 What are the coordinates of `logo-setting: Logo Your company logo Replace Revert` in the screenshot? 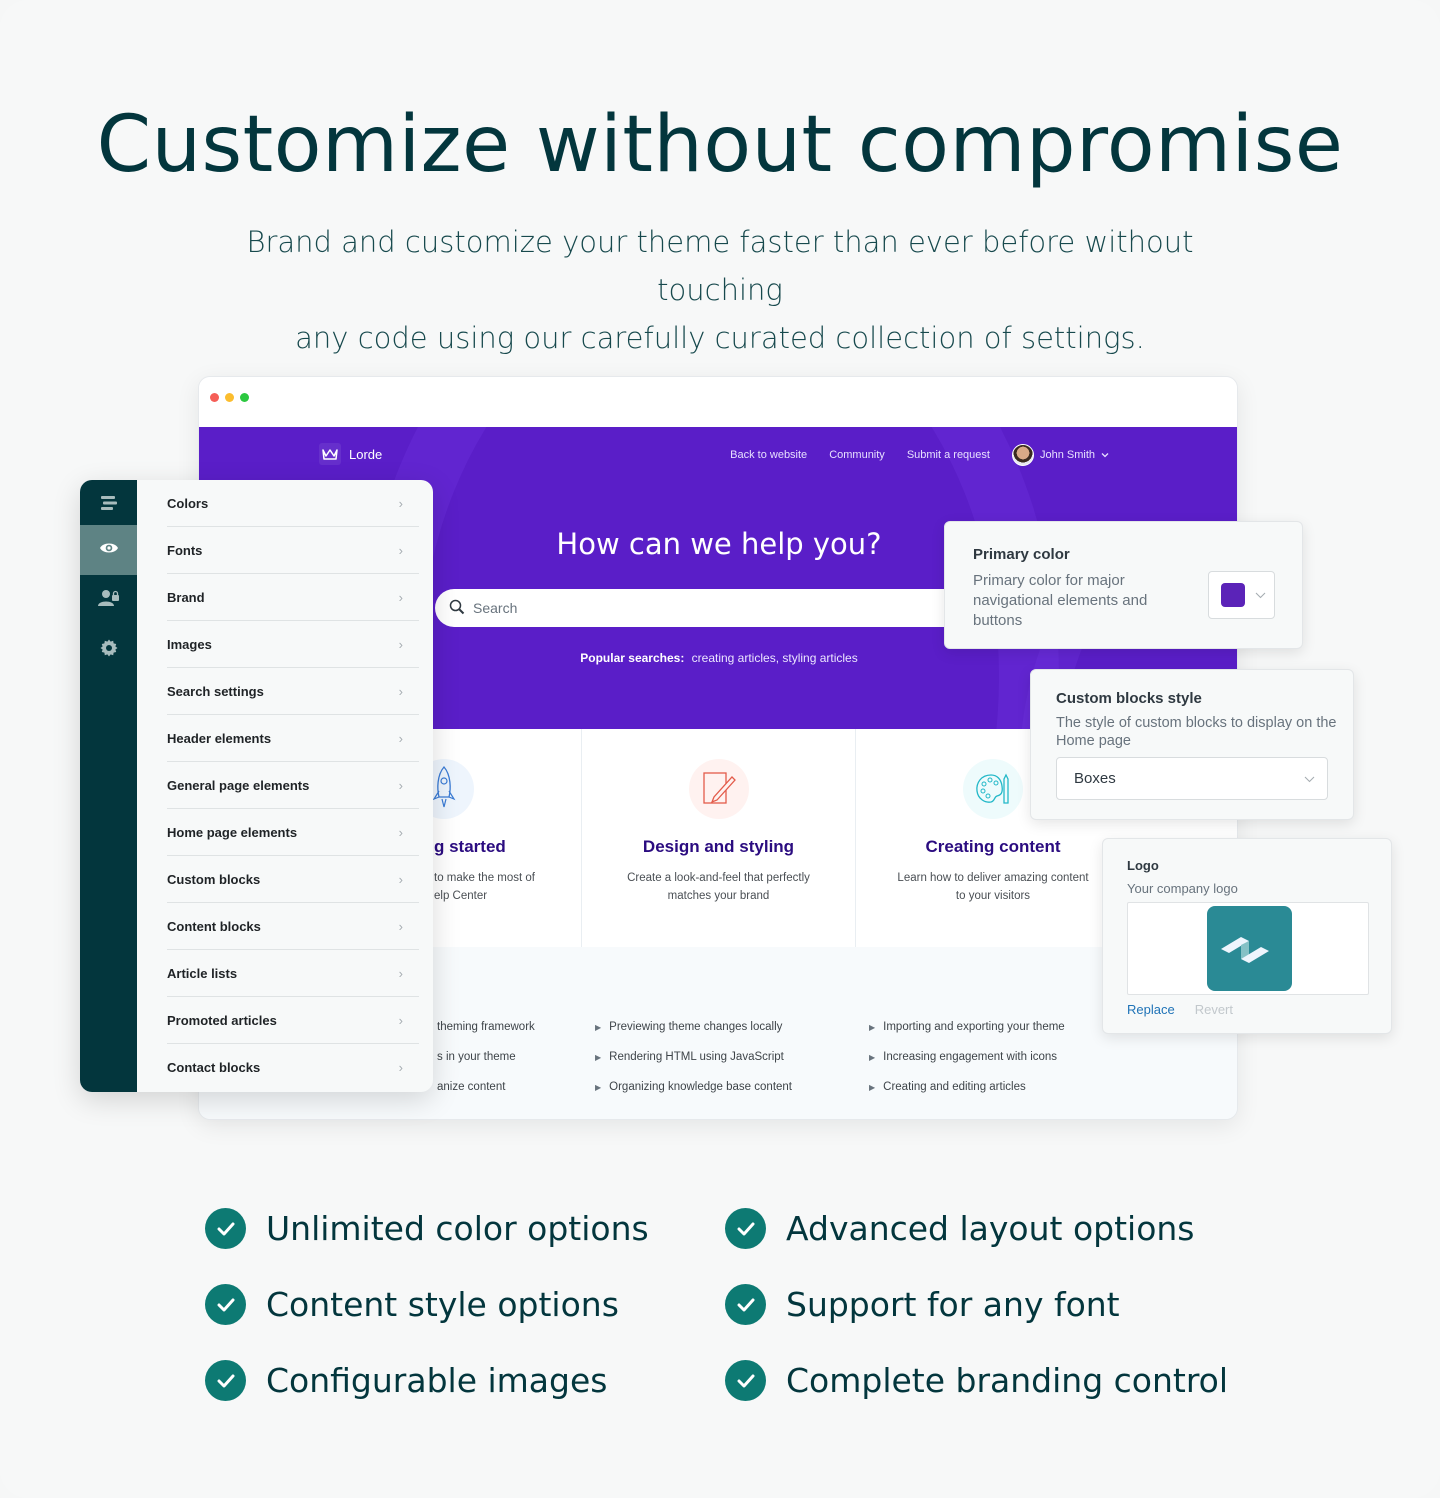 It's located at (1247, 936).